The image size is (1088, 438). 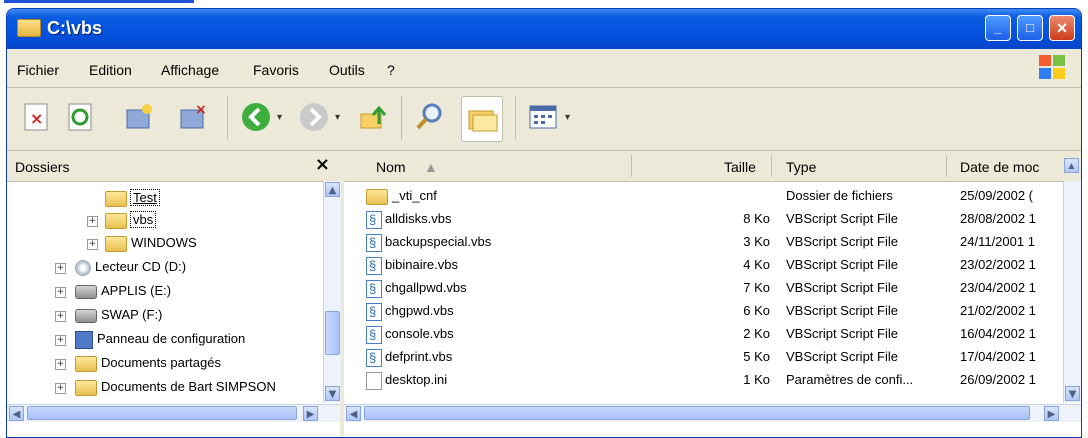 What do you see at coordinates (123, 291) in the screenshot?
I see `tree-item-applis: APPLIS (E:)` at bounding box center [123, 291].